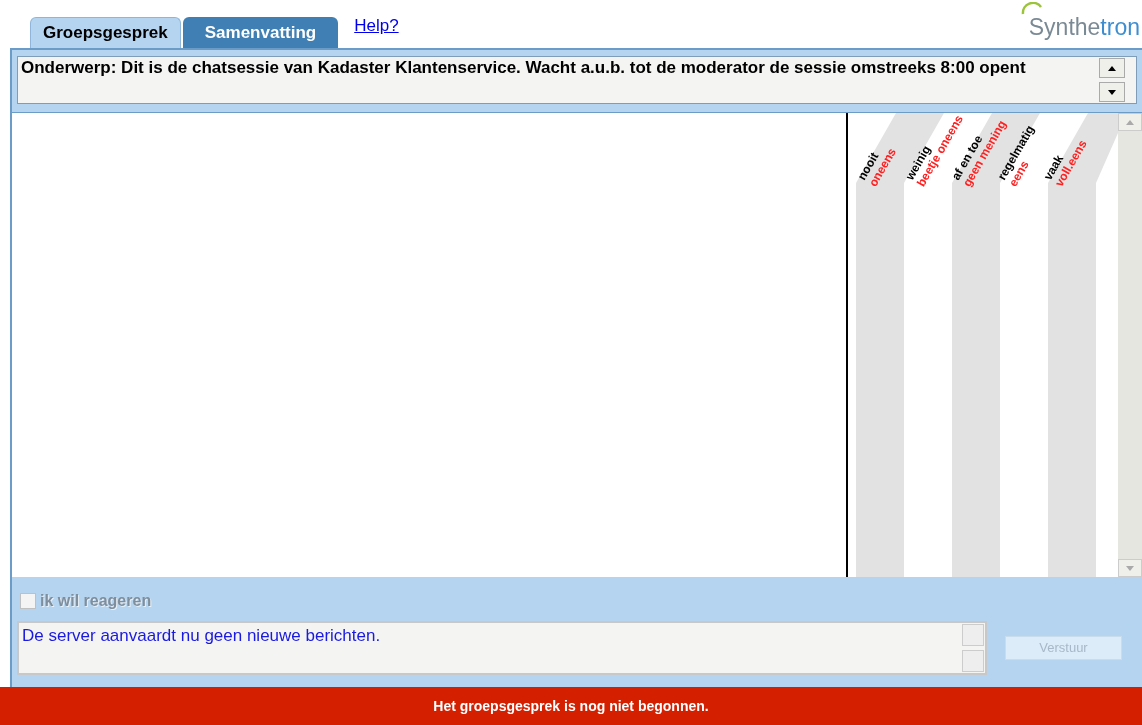 The height and width of the screenshot is (725, 1142). I want to click on react-label: ik wil reageren, so click(96, 601).